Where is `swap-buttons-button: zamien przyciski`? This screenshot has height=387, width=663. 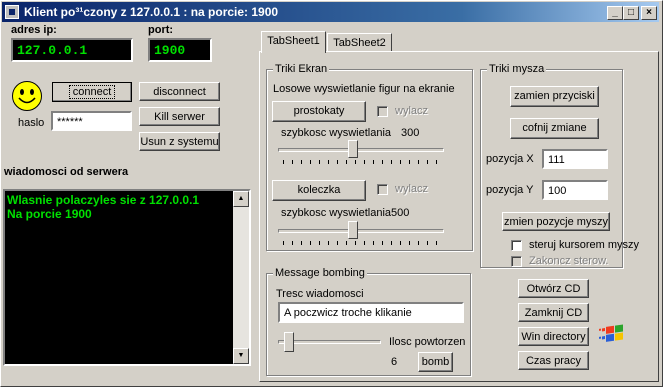
swap-buttons-button: zamien przyciski is located at coordinates (554, 96).